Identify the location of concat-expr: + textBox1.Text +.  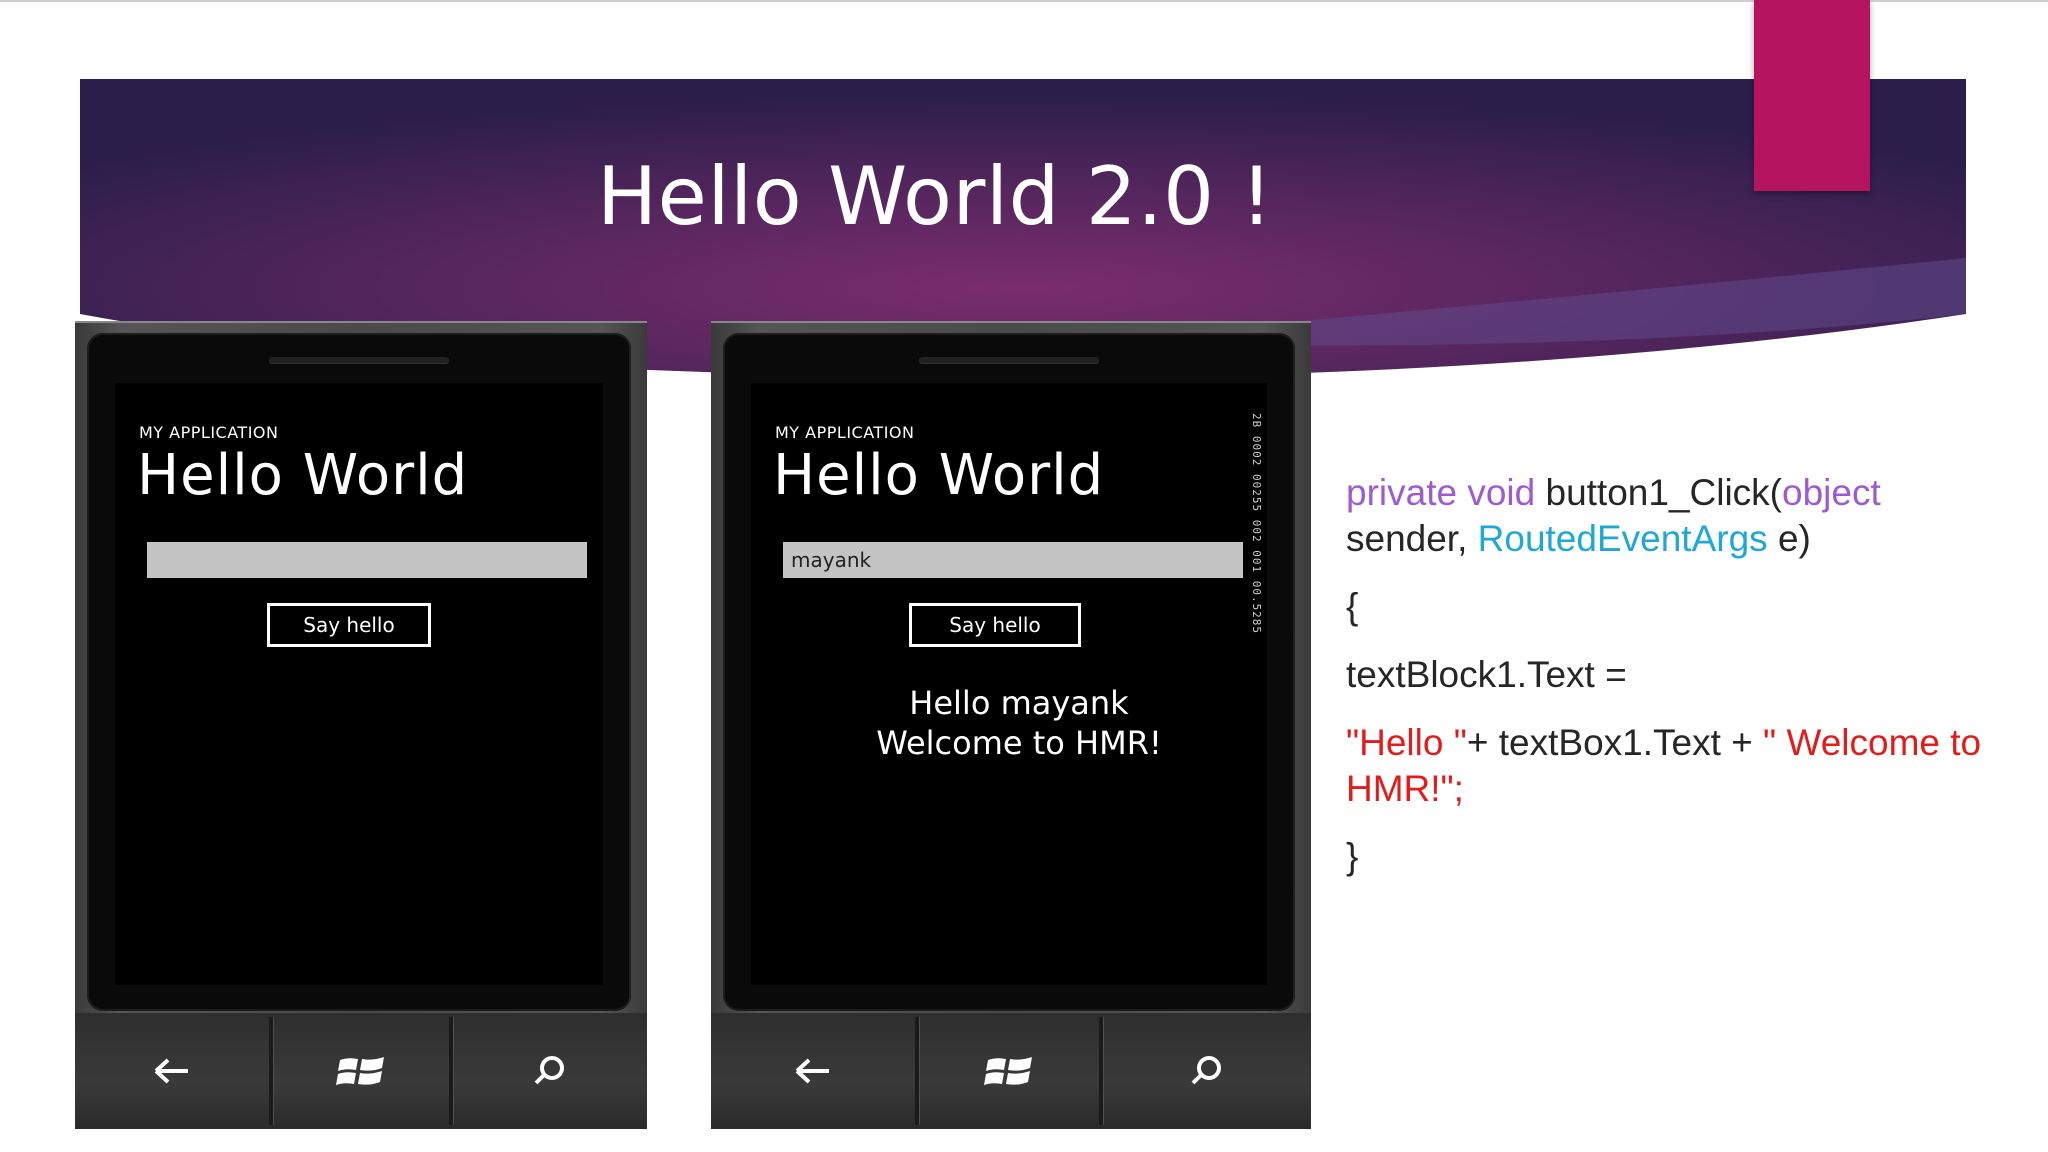
(1615, 742).